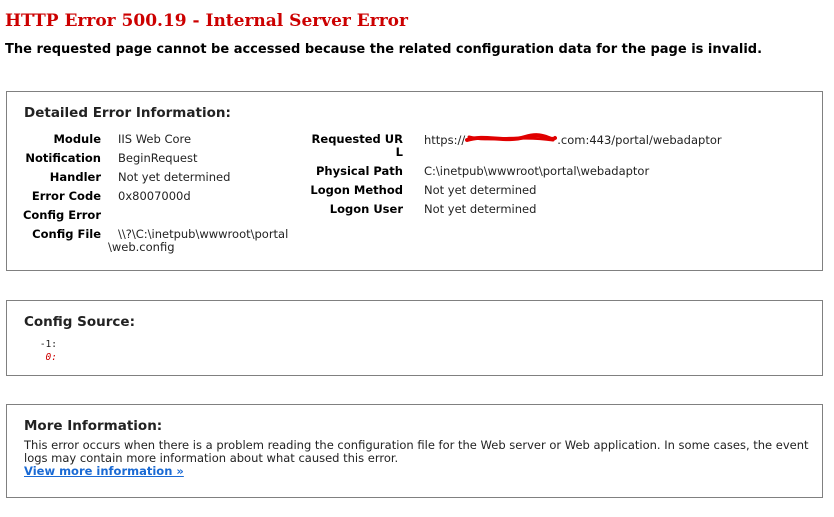  I want to click on logon-user-value: Not yet determined, so click(480, 209).